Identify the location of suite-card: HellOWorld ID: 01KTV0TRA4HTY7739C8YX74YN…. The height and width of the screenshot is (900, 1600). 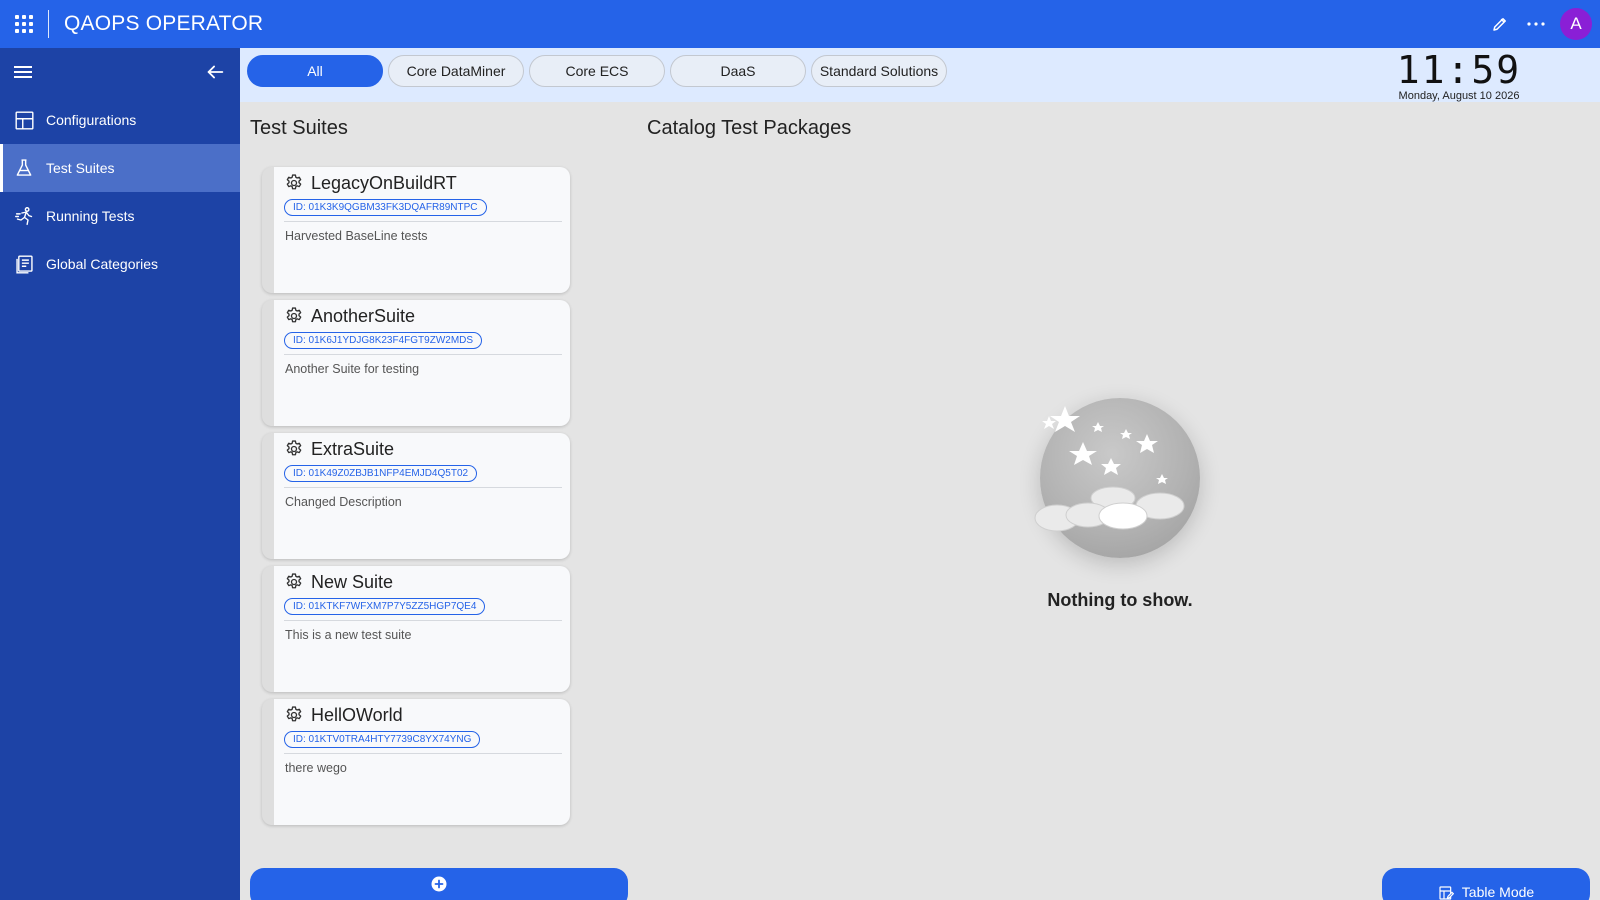
(416, 762).